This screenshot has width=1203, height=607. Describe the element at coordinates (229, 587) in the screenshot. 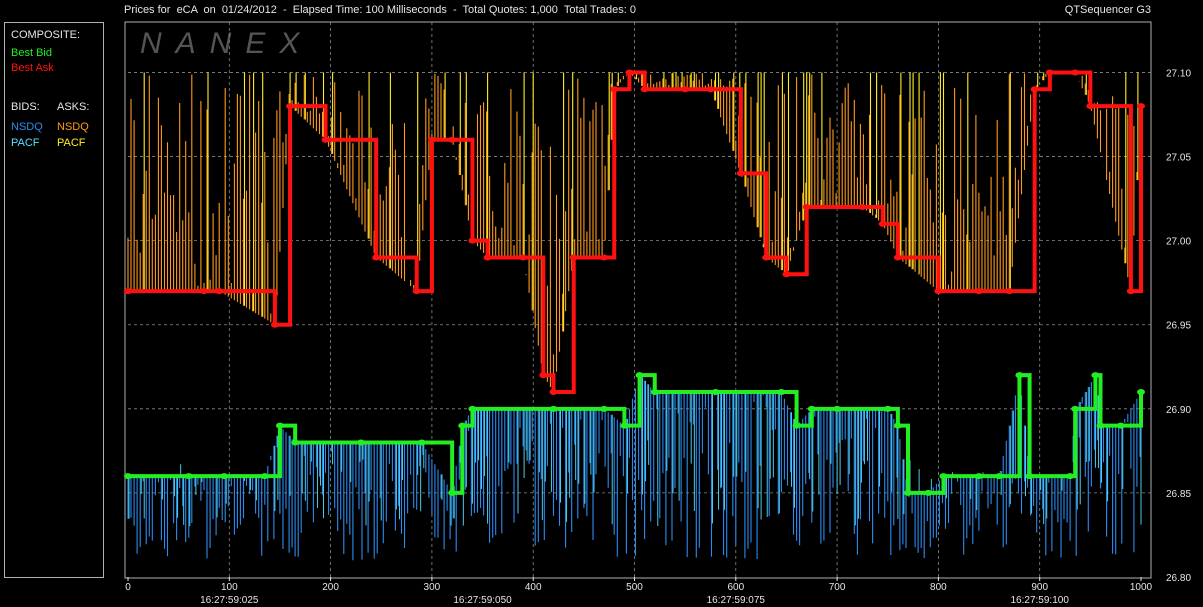

I see `x-tick-label-1: 100` at that location.